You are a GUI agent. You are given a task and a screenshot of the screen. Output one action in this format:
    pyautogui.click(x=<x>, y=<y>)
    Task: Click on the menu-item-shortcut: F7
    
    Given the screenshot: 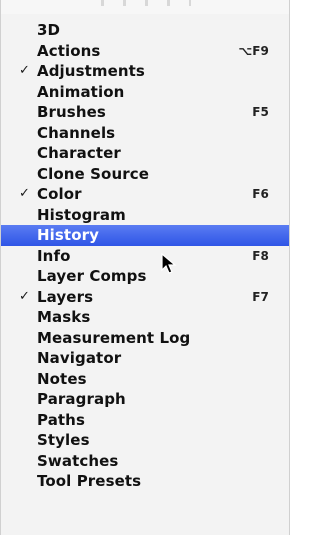 What is the action you would take?
    pyautogui.click(x=260, y=296)
    